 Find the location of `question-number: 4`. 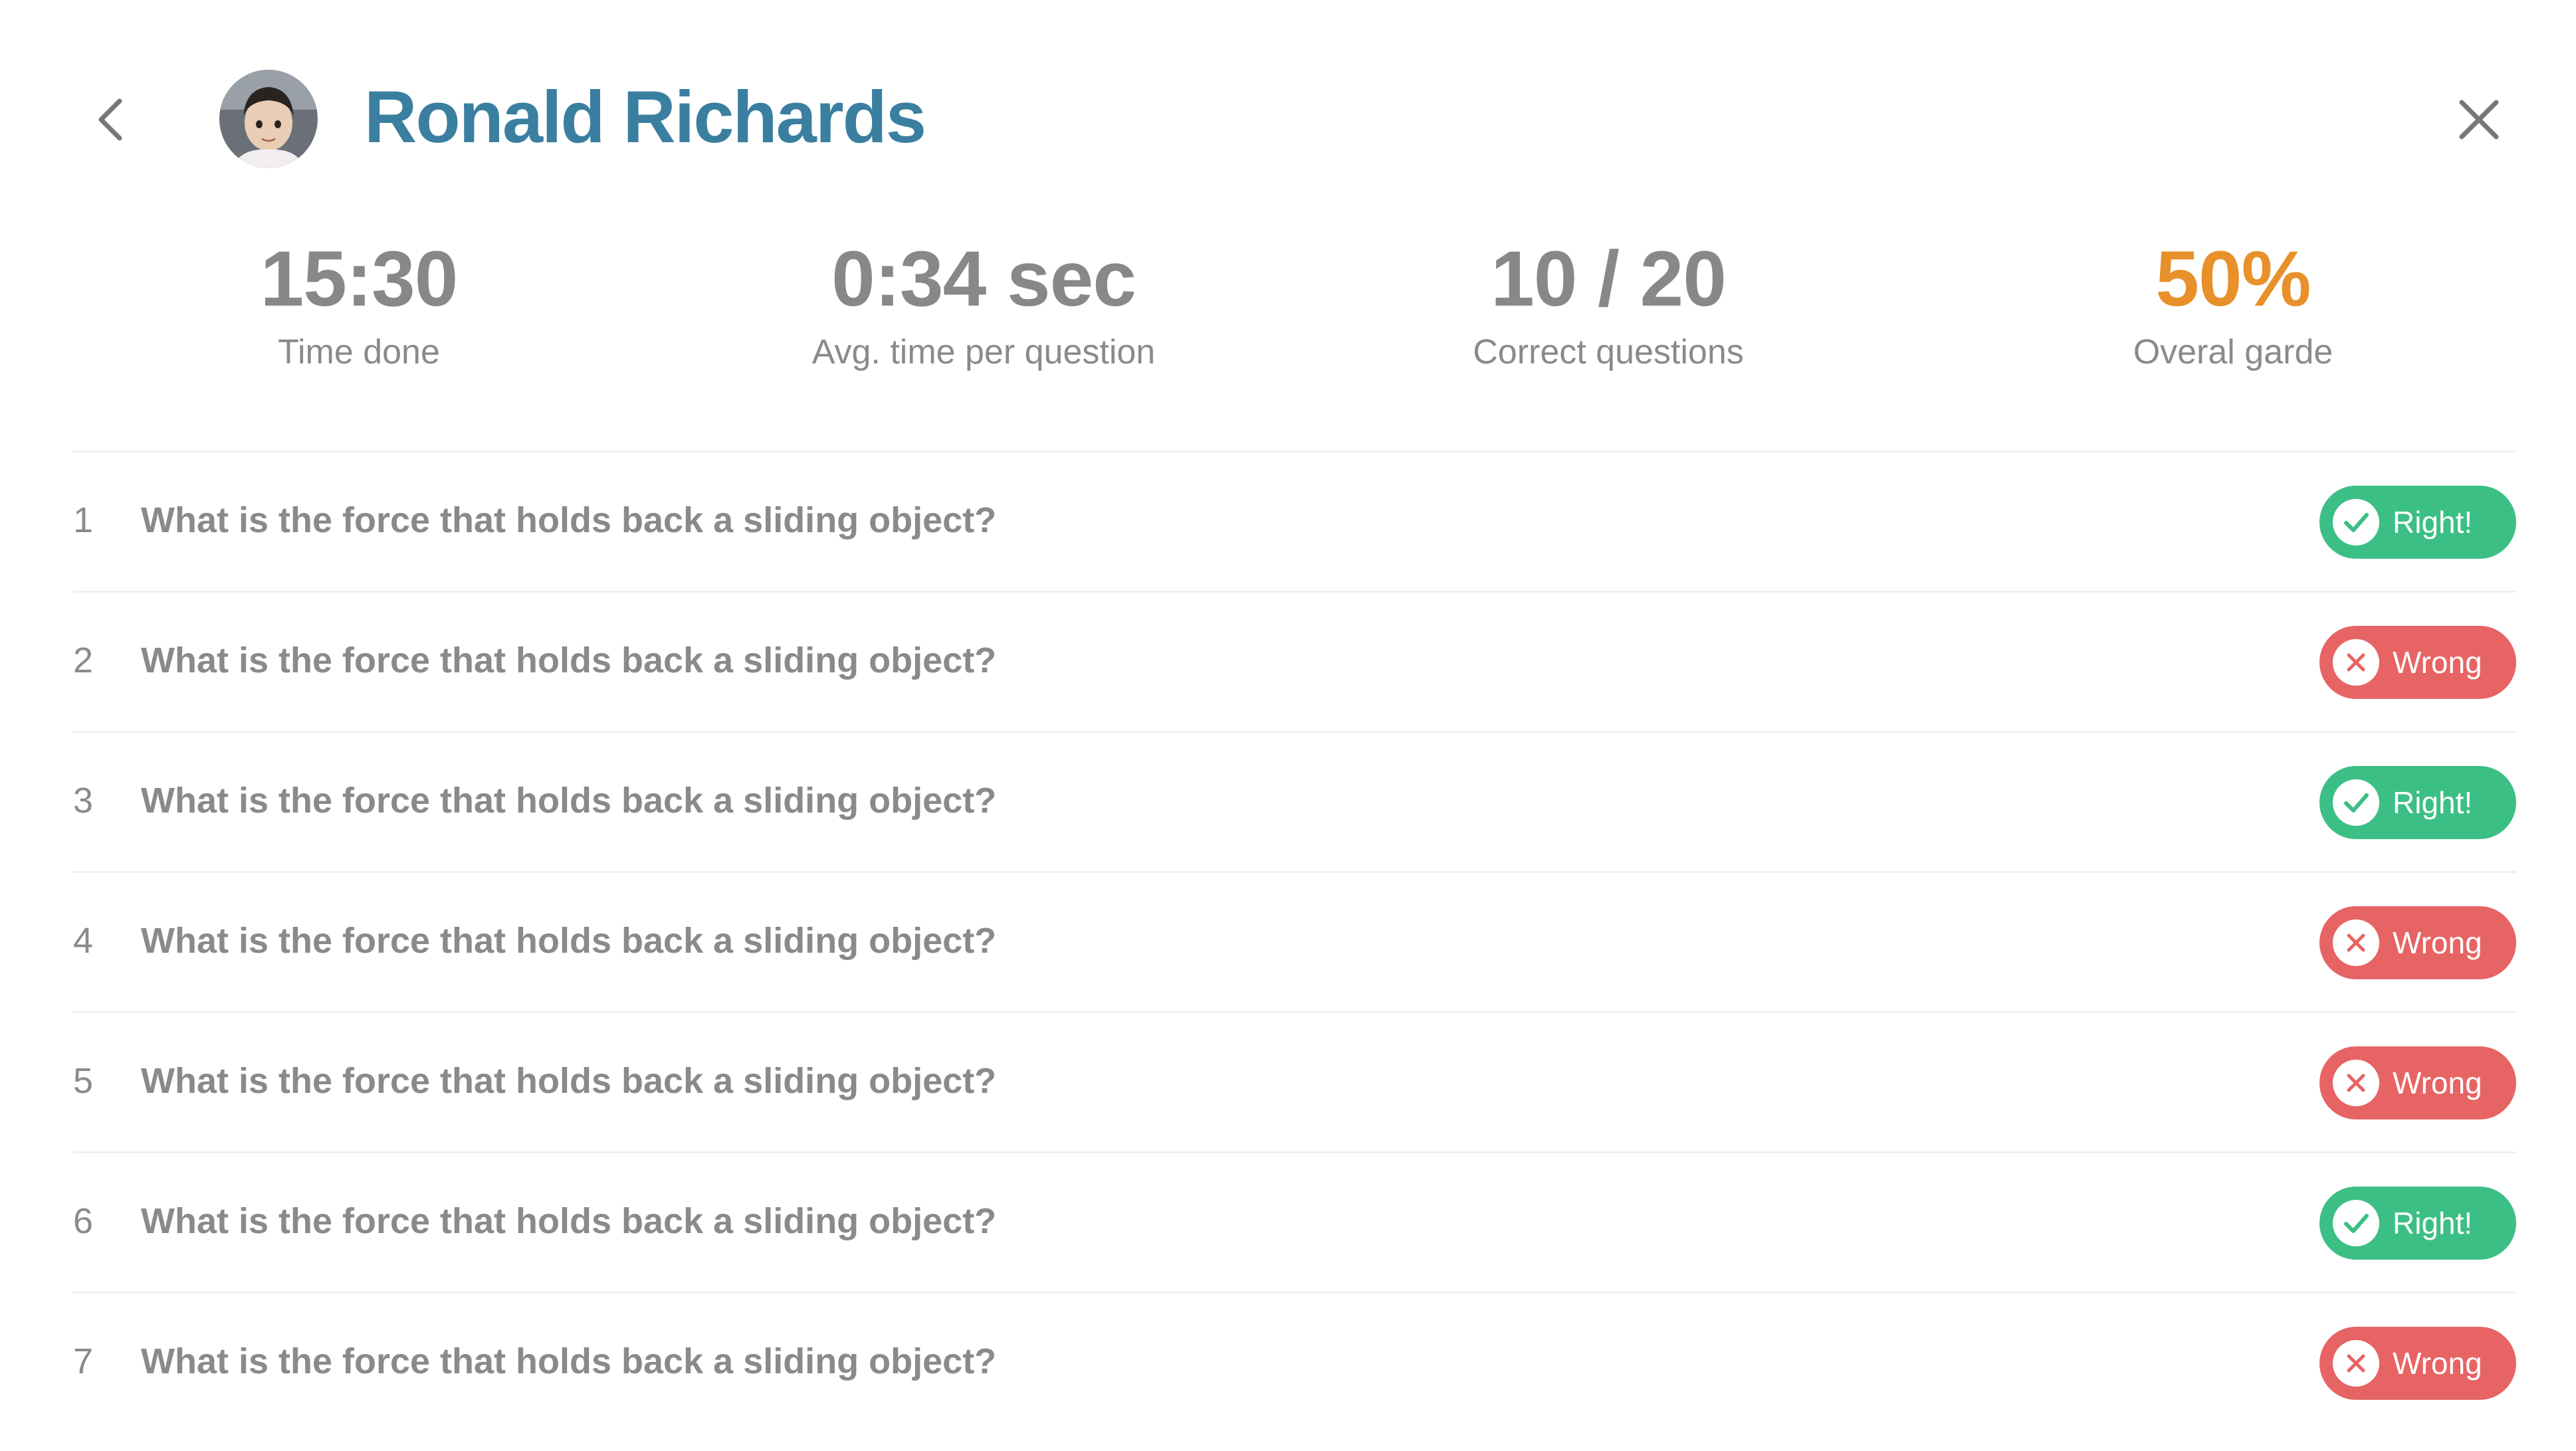

question-number: 4 is located at coordinates (83, 941).